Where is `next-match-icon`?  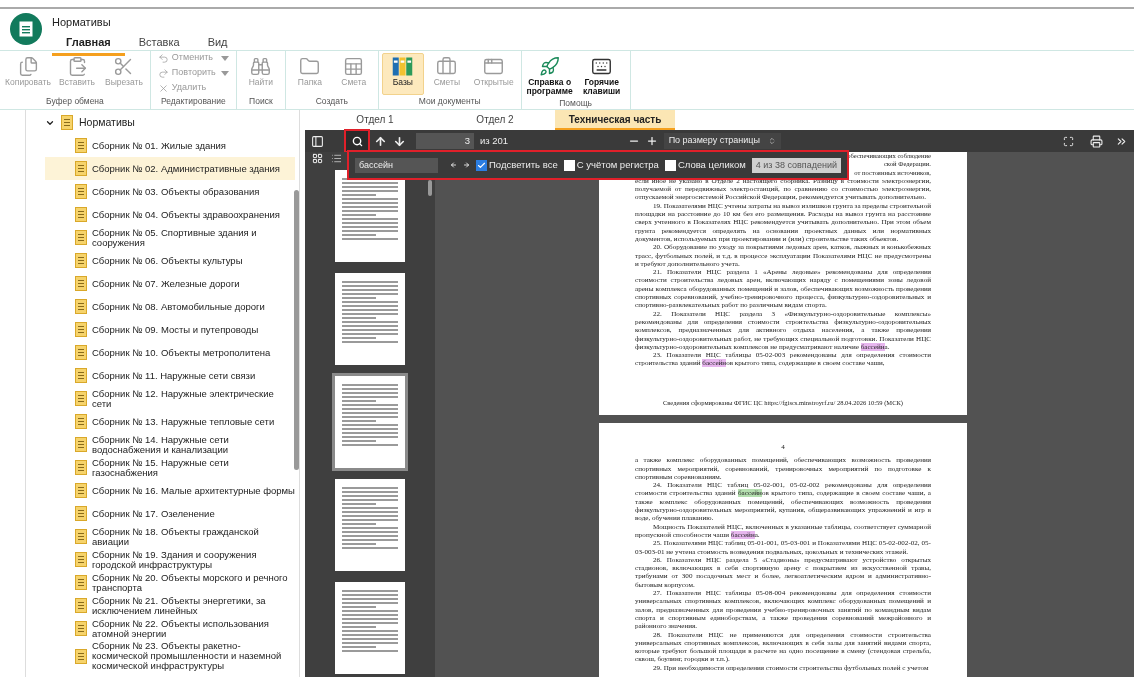 next-match-icon is located at coordinates (466, 165).